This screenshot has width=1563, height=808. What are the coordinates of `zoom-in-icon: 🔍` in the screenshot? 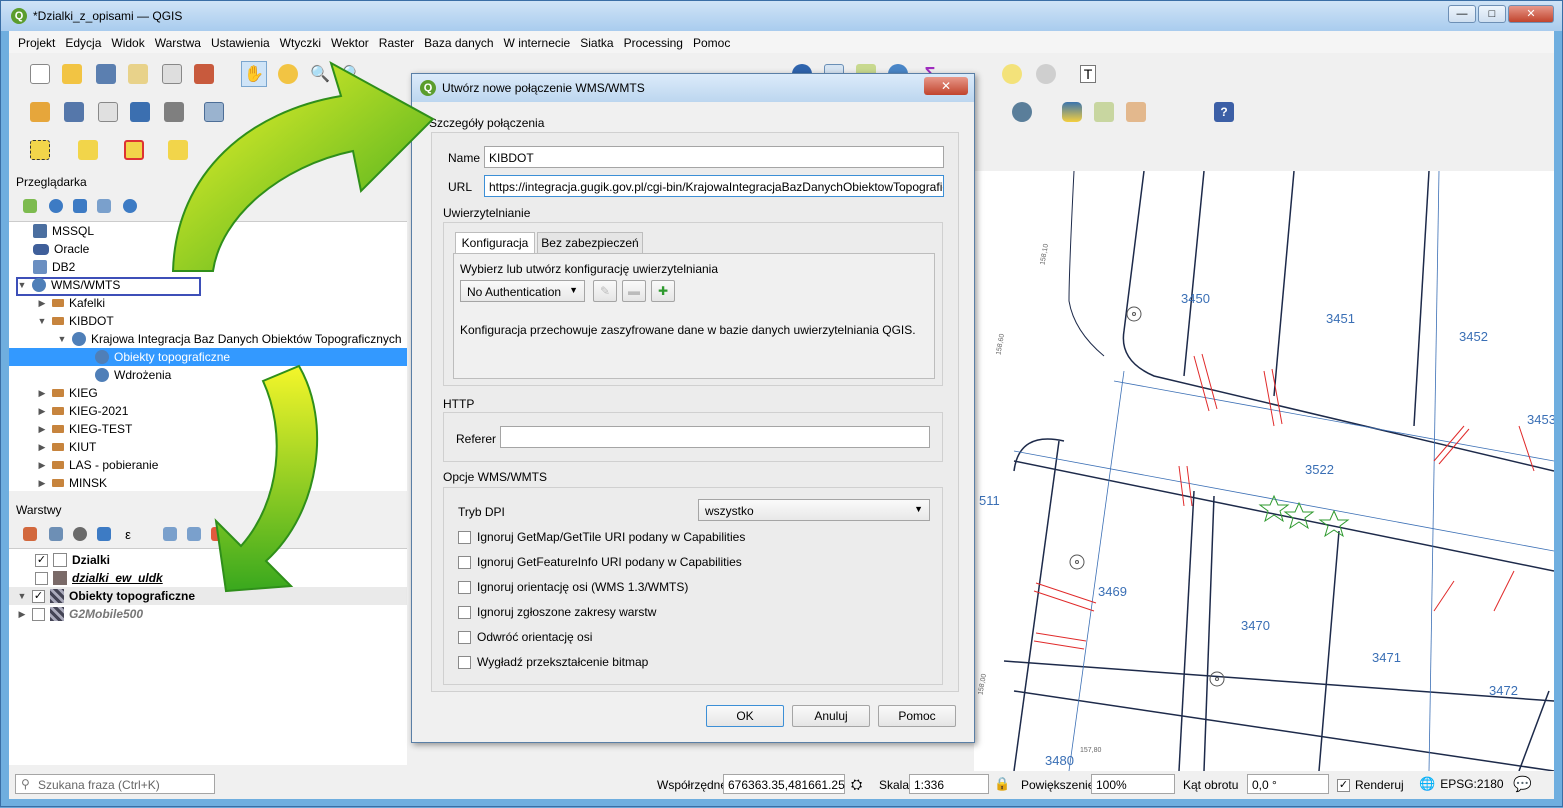 It's located at (320, 74).